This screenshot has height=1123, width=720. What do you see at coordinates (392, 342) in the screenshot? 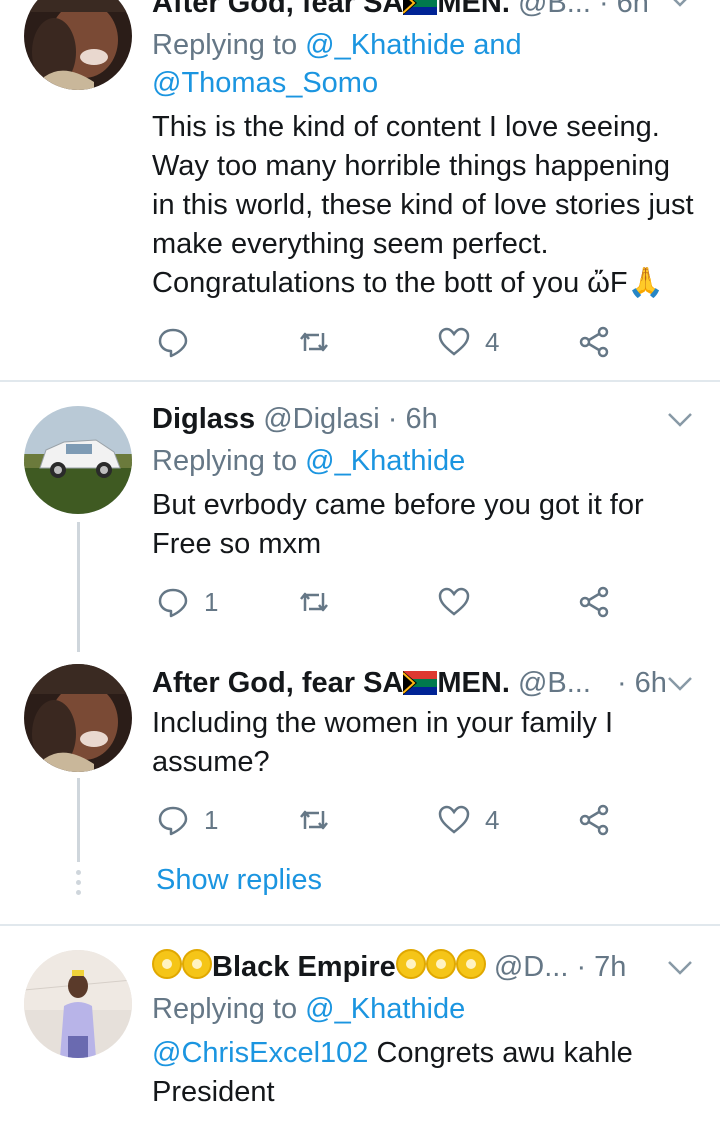
I see `tweet-actions: 4` at bounding box center [392, 342].